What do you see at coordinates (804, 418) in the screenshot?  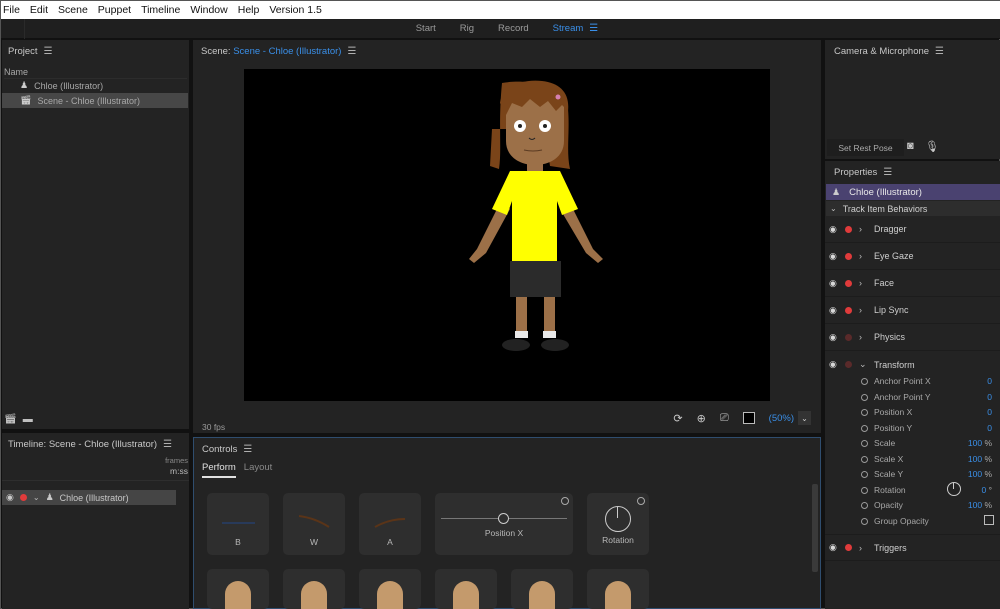 I see `zoom-dropdown-chevron-icon: ⌄` at bounding box center [804, 418].